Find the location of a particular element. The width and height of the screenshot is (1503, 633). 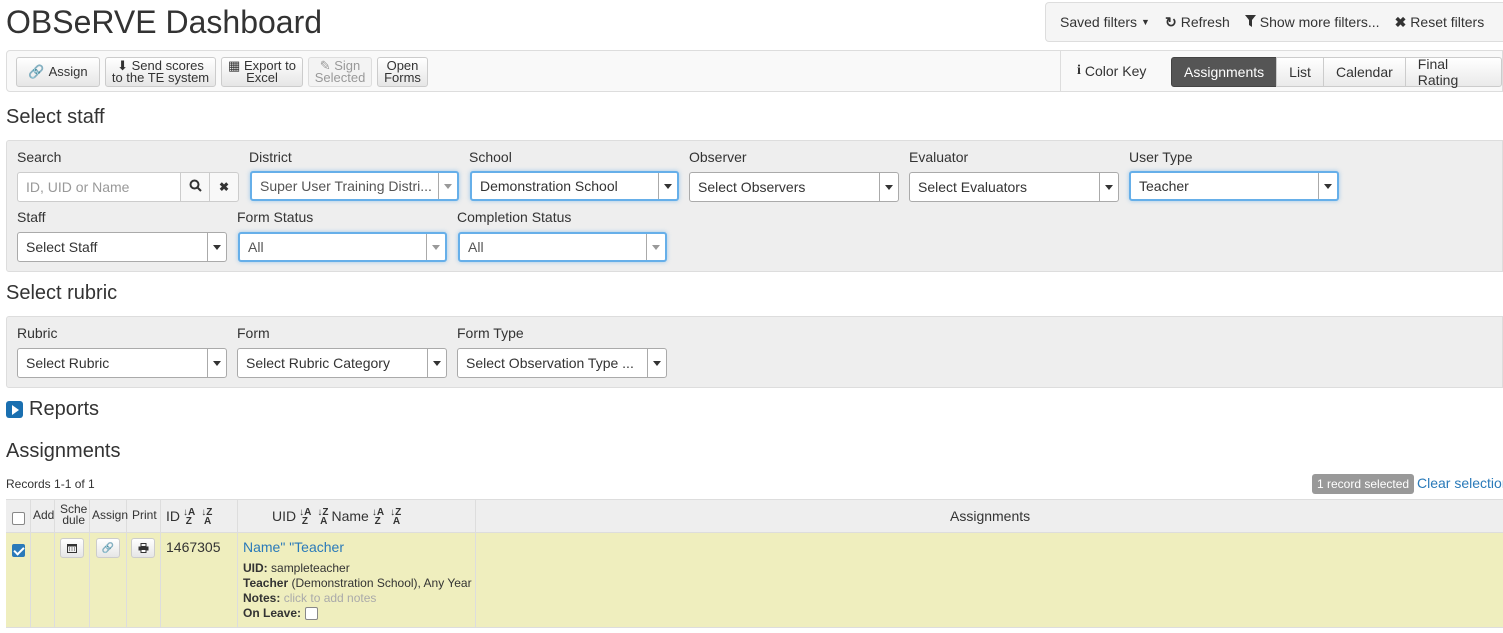

records-count: Records 1-1 of 1 is located at coordinates (50, 484).